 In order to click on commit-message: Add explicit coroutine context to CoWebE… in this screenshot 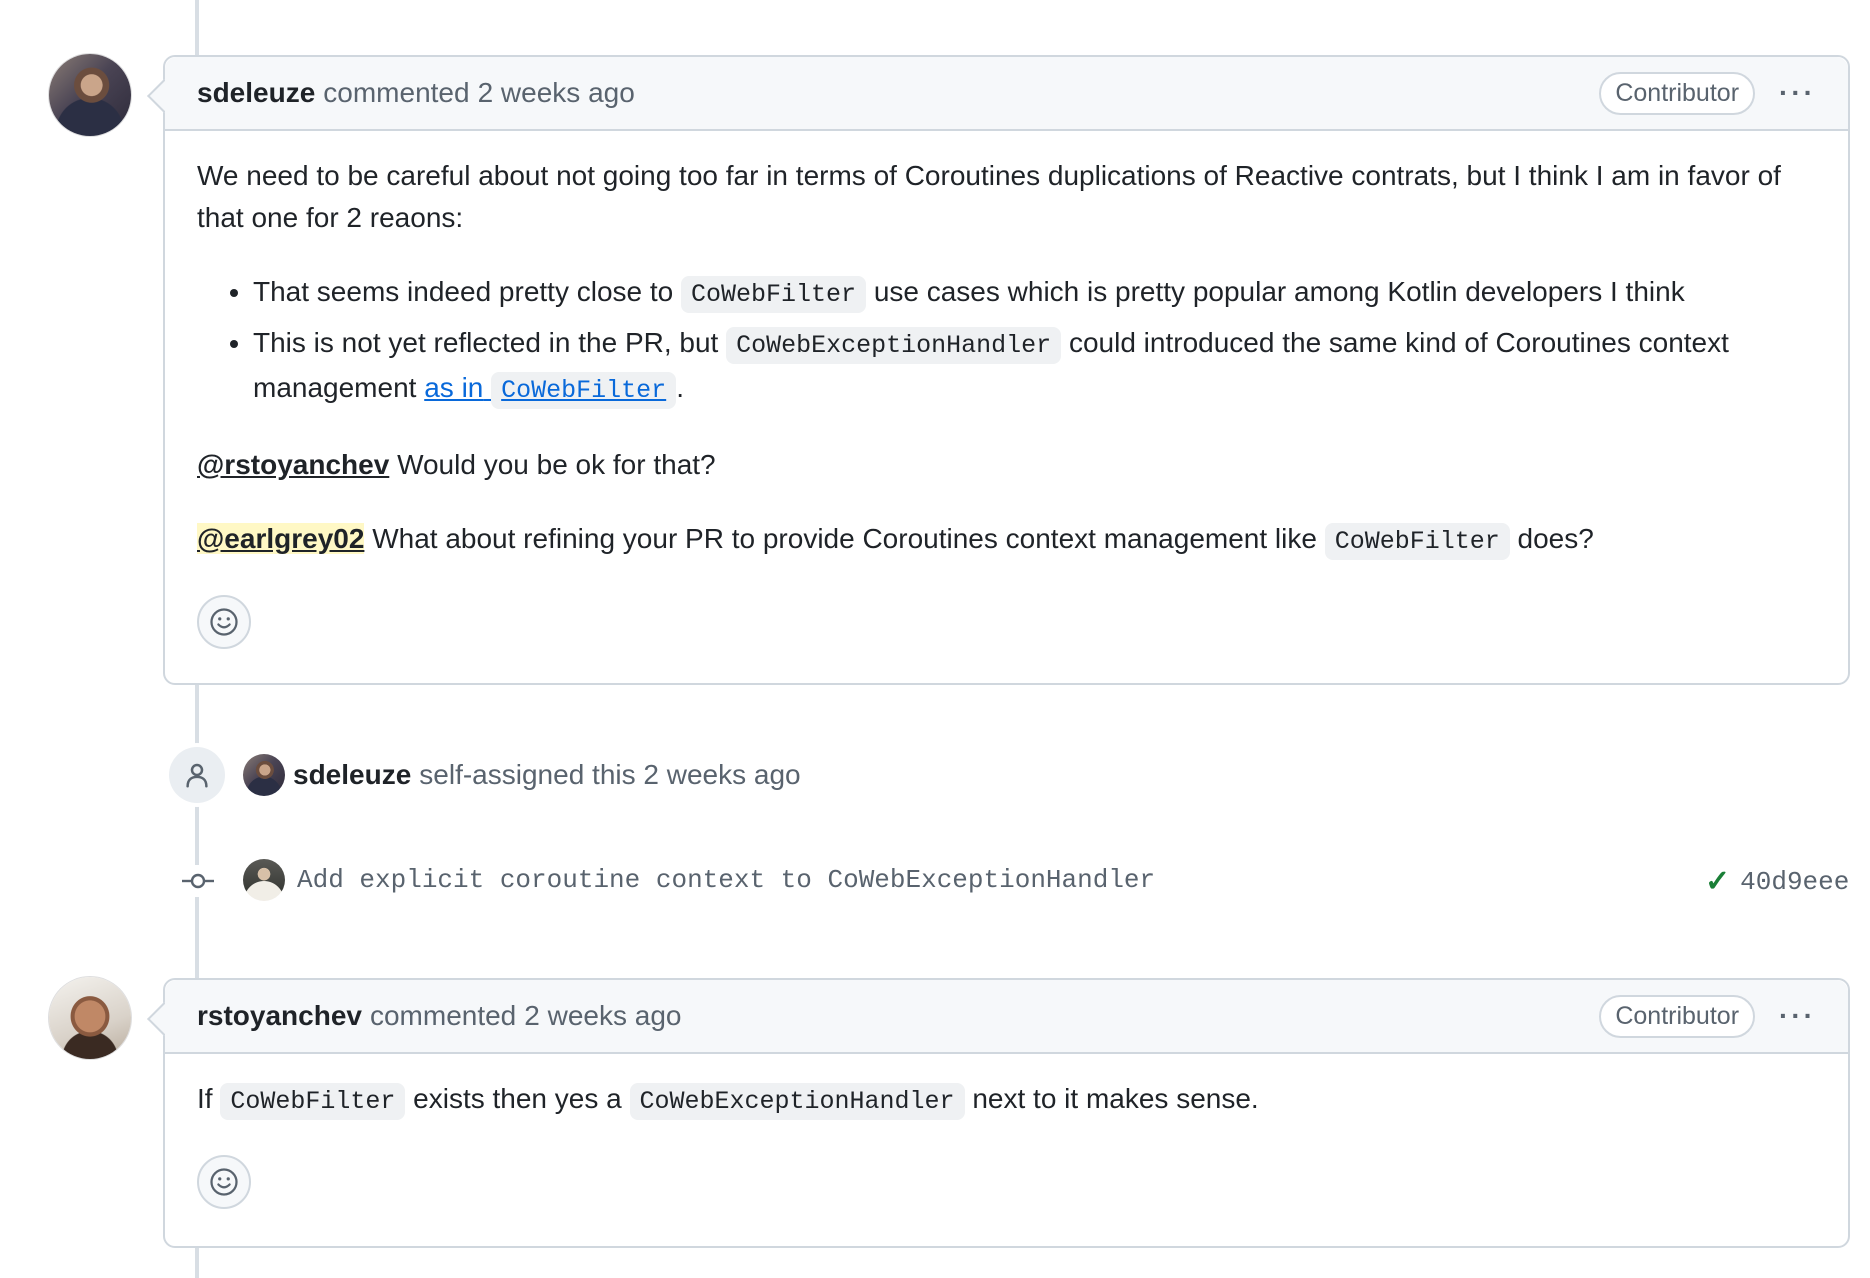, I will do `click(726, 880)`.